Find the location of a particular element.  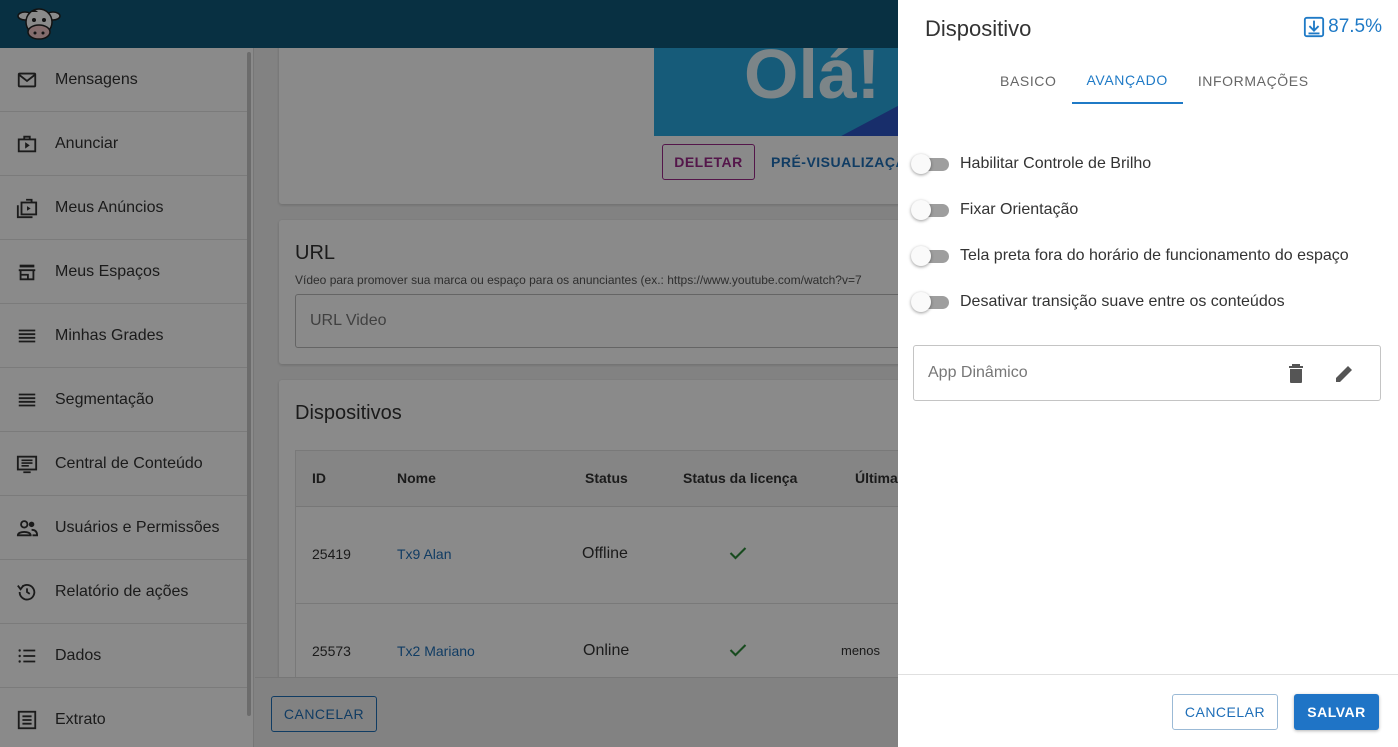

download-progress-value: 87.5% is located at coordinates (1355, 26).